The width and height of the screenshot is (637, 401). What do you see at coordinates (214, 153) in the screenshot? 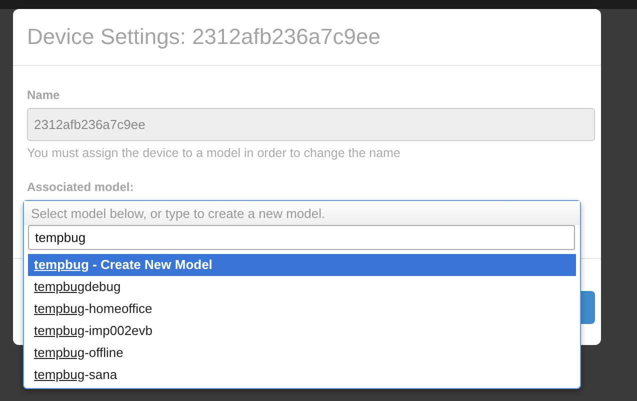
I see `help-text: You must assign the device to a model in order to change the name` at bounding box center [214, 153].